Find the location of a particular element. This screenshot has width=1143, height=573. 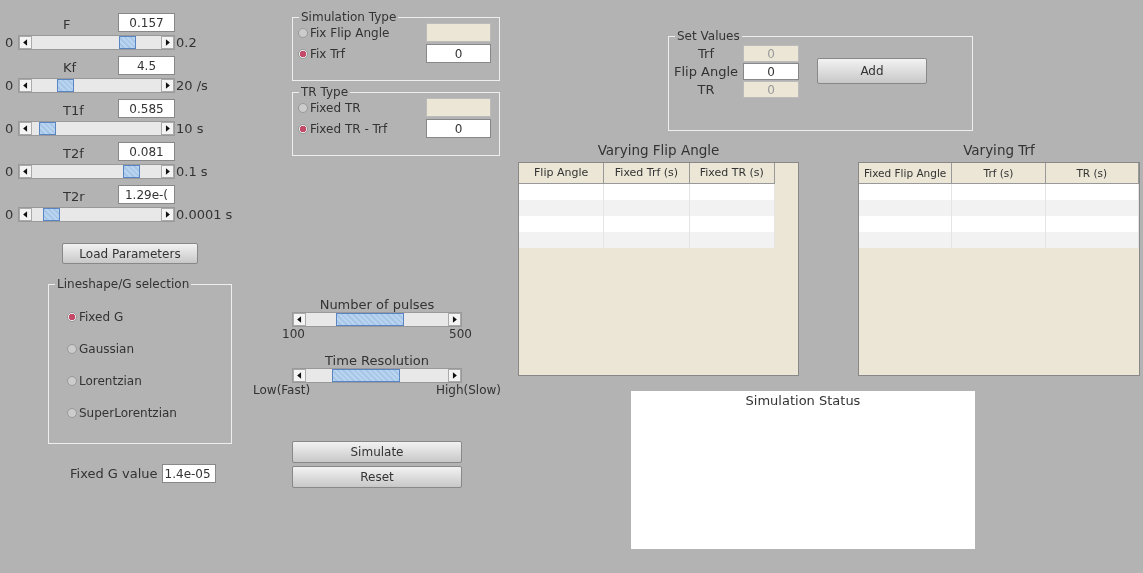

column-header: TR (s) is located at coordinates (1092, 173).